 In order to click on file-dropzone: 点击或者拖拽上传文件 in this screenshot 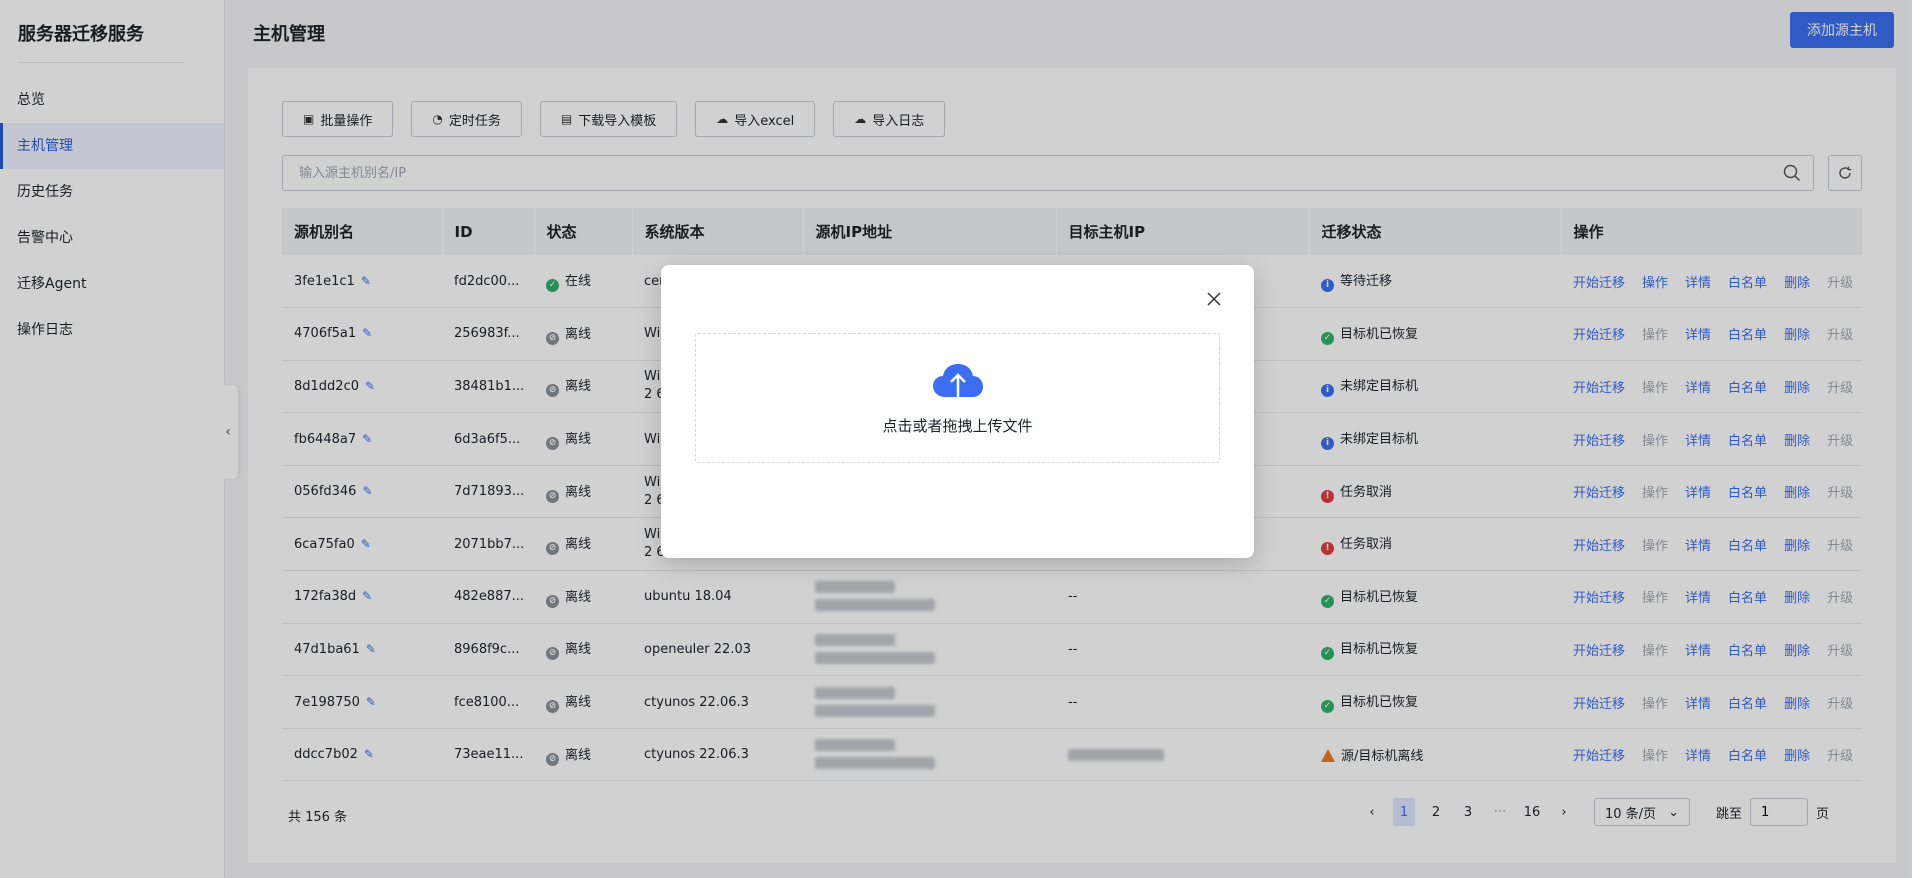, I will do `click(957, 398)`.